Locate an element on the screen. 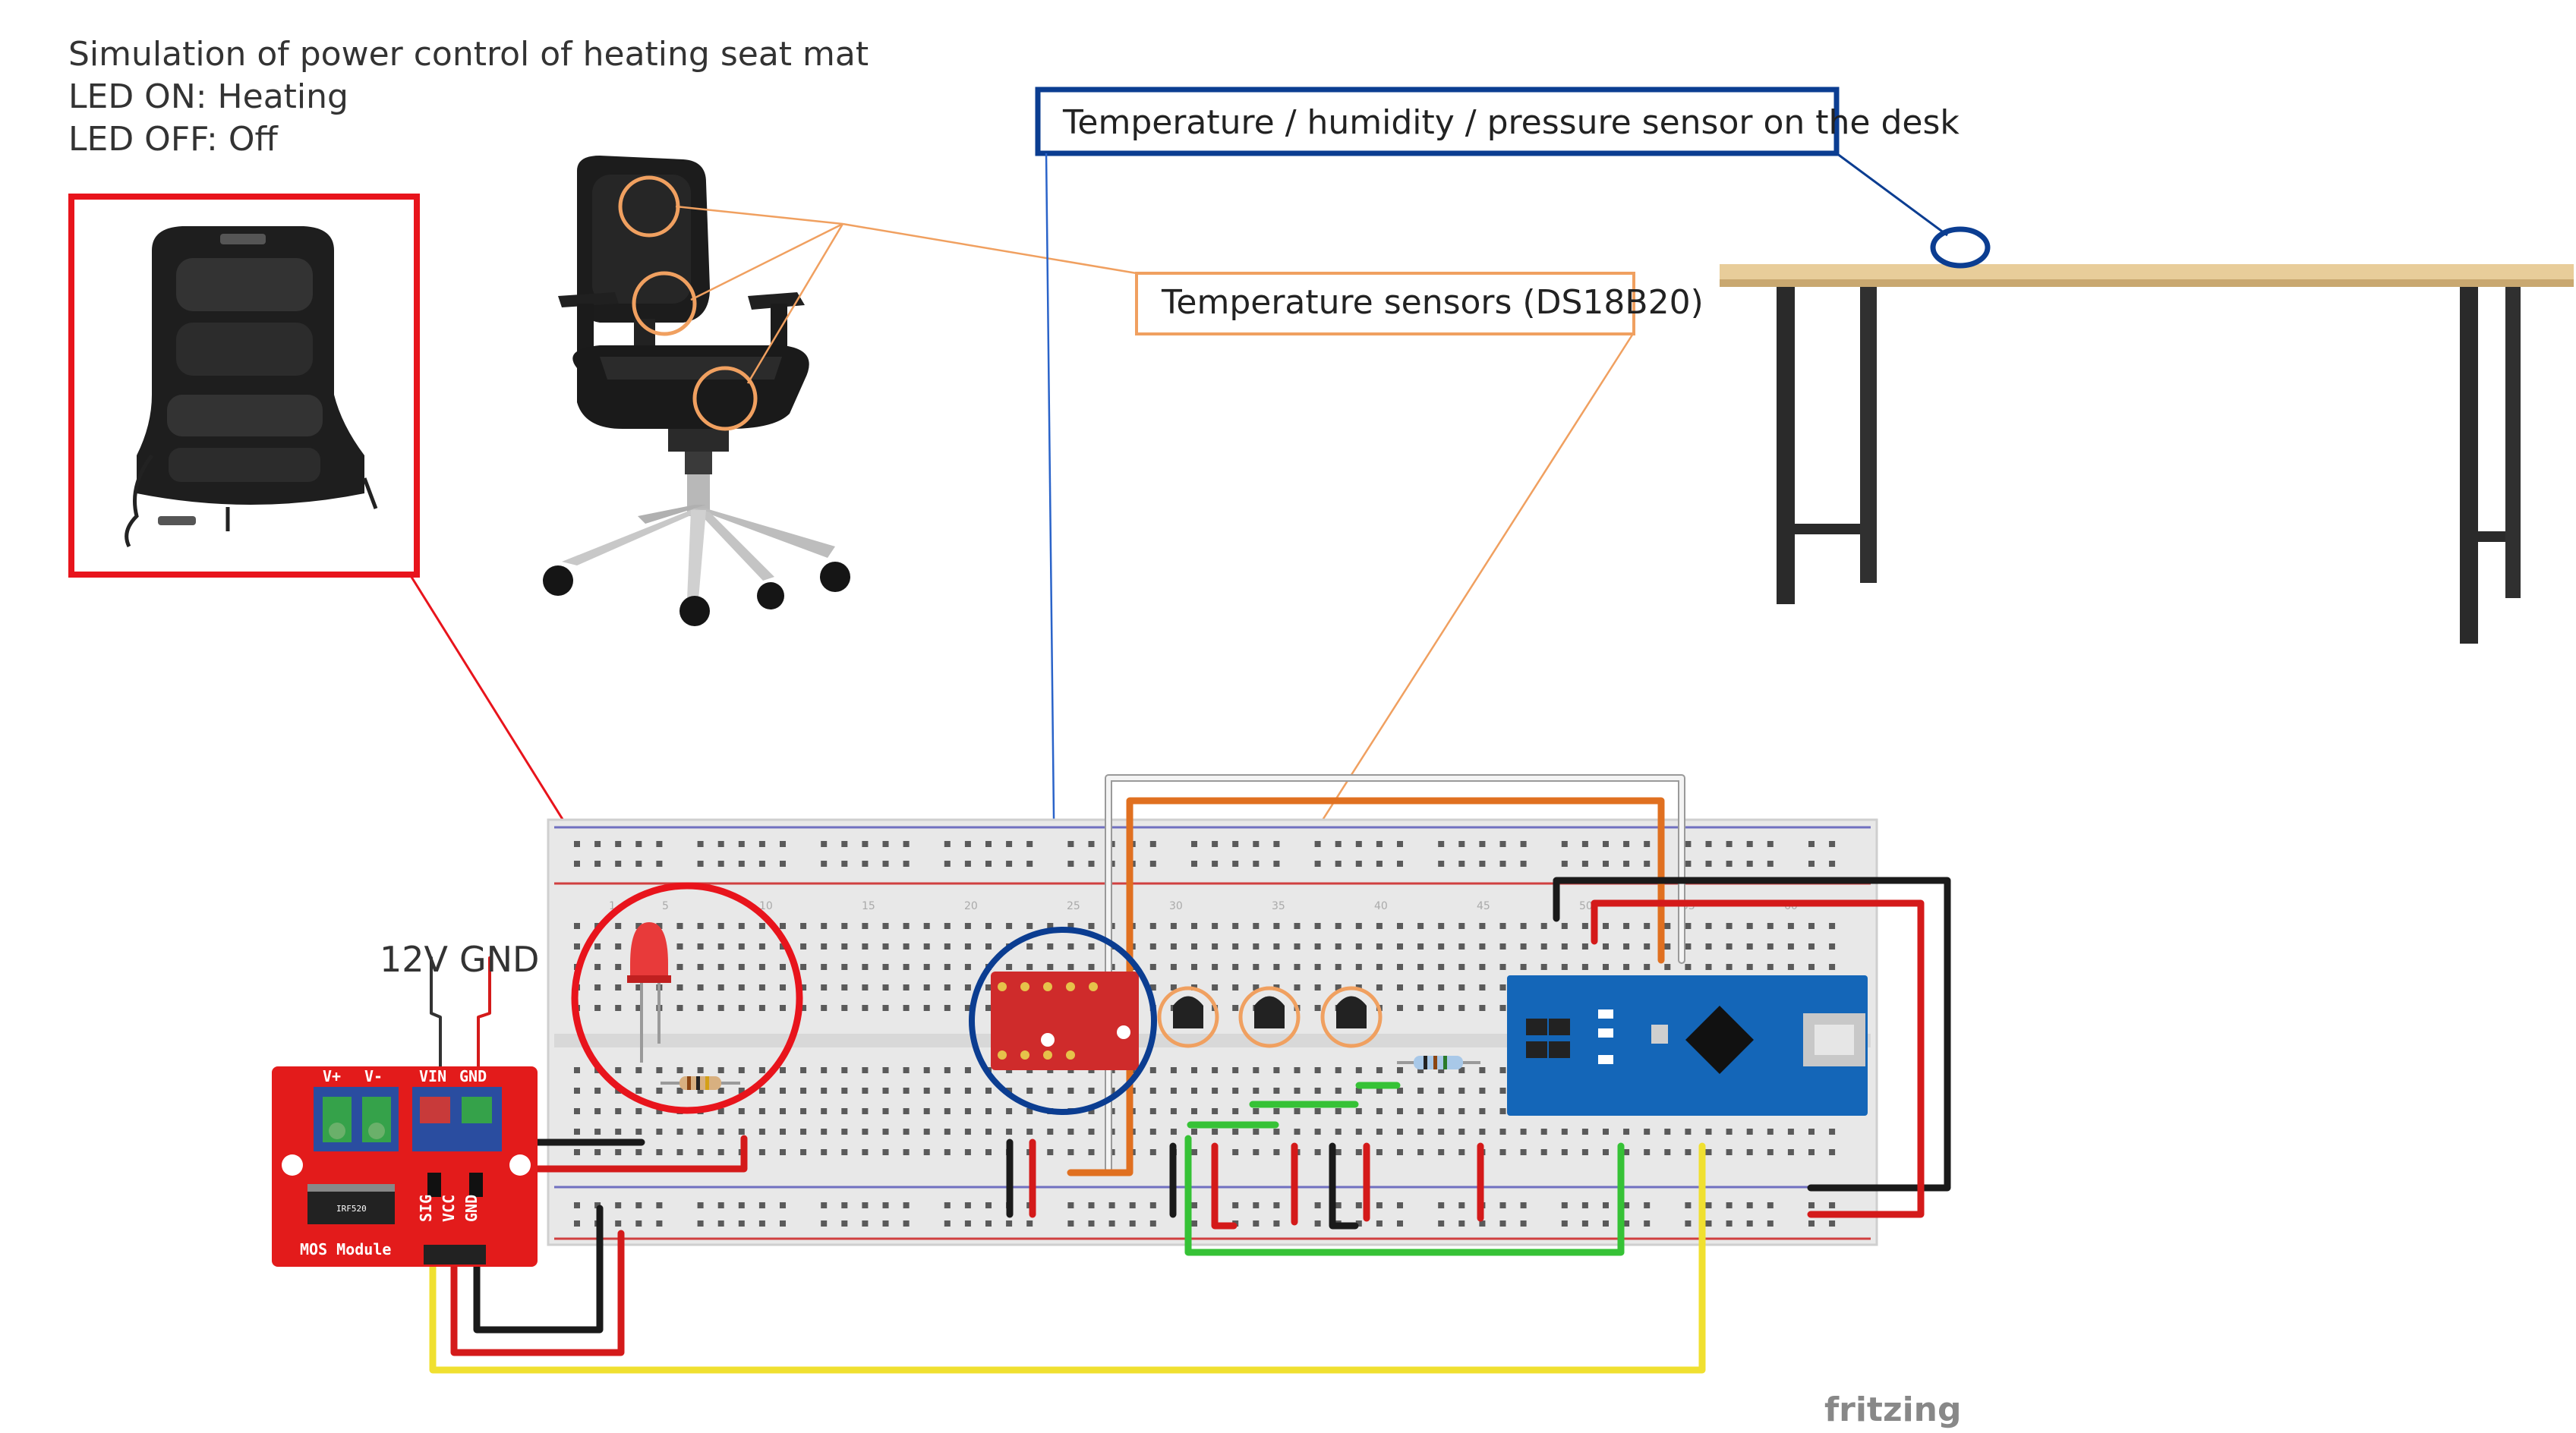  terminal-v-plus-label: V+ is located at coordinates (332, 1076).